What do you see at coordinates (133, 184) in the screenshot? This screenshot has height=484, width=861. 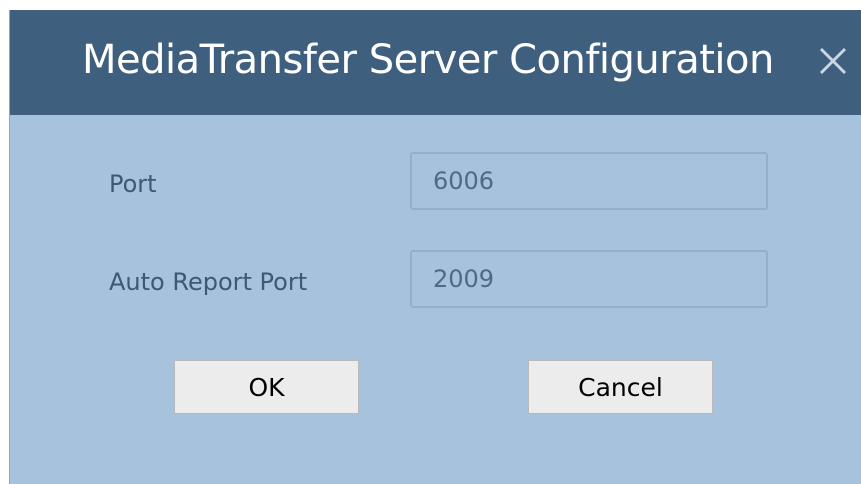 I see `port-label: Port` at bounding box center [133, 184].